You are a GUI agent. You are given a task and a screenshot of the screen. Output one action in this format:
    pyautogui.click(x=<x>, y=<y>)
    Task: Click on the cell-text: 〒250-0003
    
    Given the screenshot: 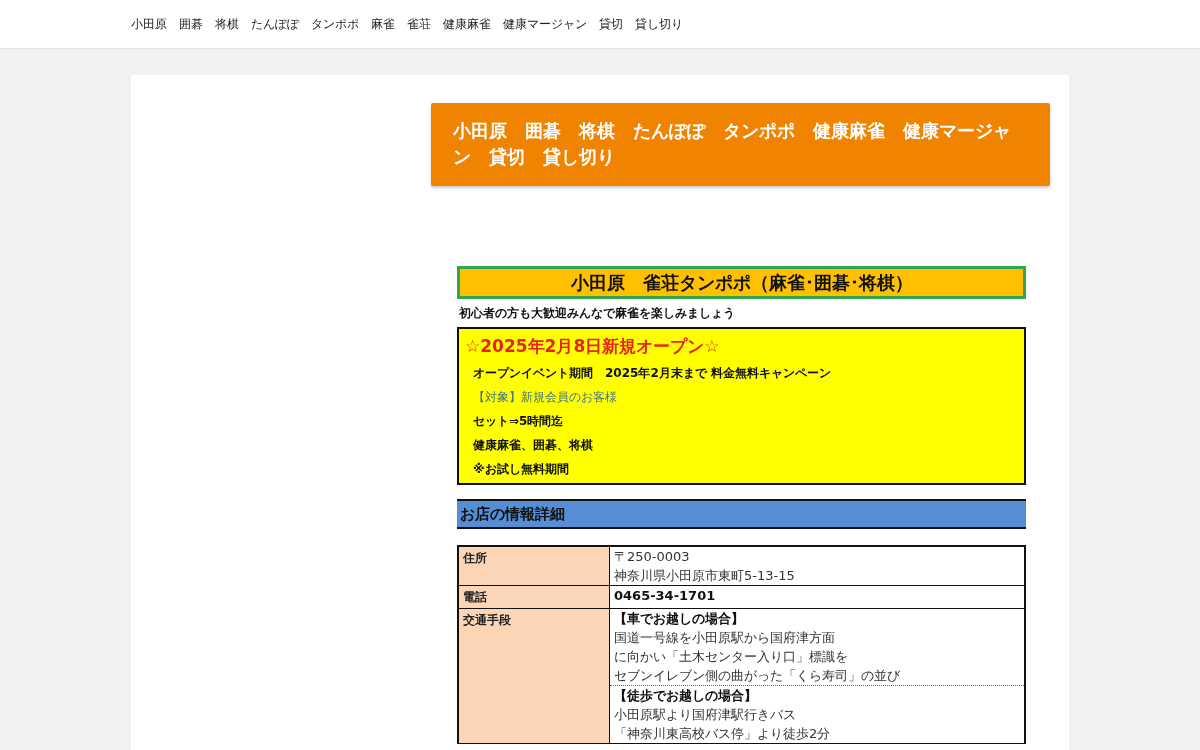 What is the action you would take?
    pyautogui.click(x=652, y=557)
    